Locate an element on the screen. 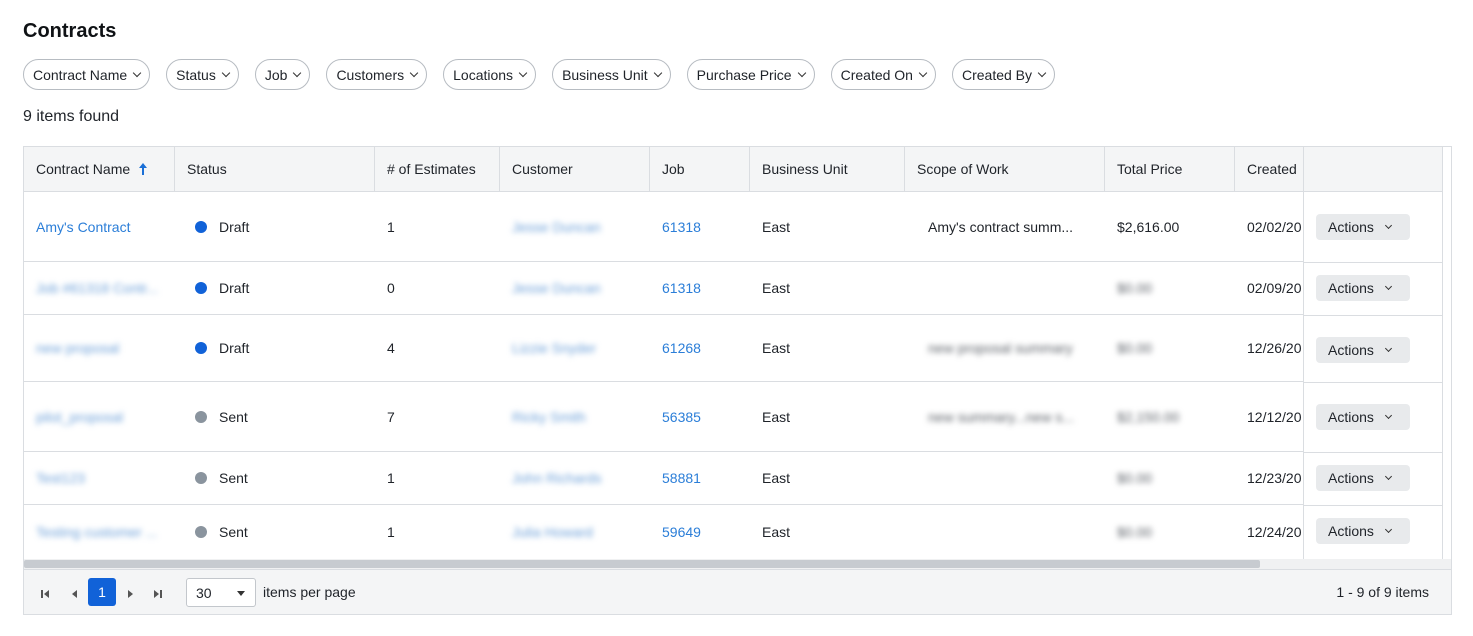 The image size is (1473, 636). estimates-count: 1 is located at coordinates (391, 532).